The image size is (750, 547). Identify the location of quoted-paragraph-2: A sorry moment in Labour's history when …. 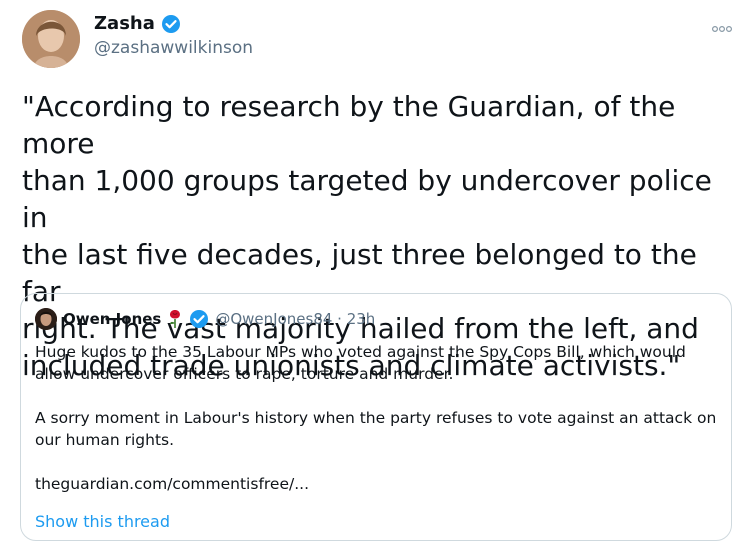
(376, 429).